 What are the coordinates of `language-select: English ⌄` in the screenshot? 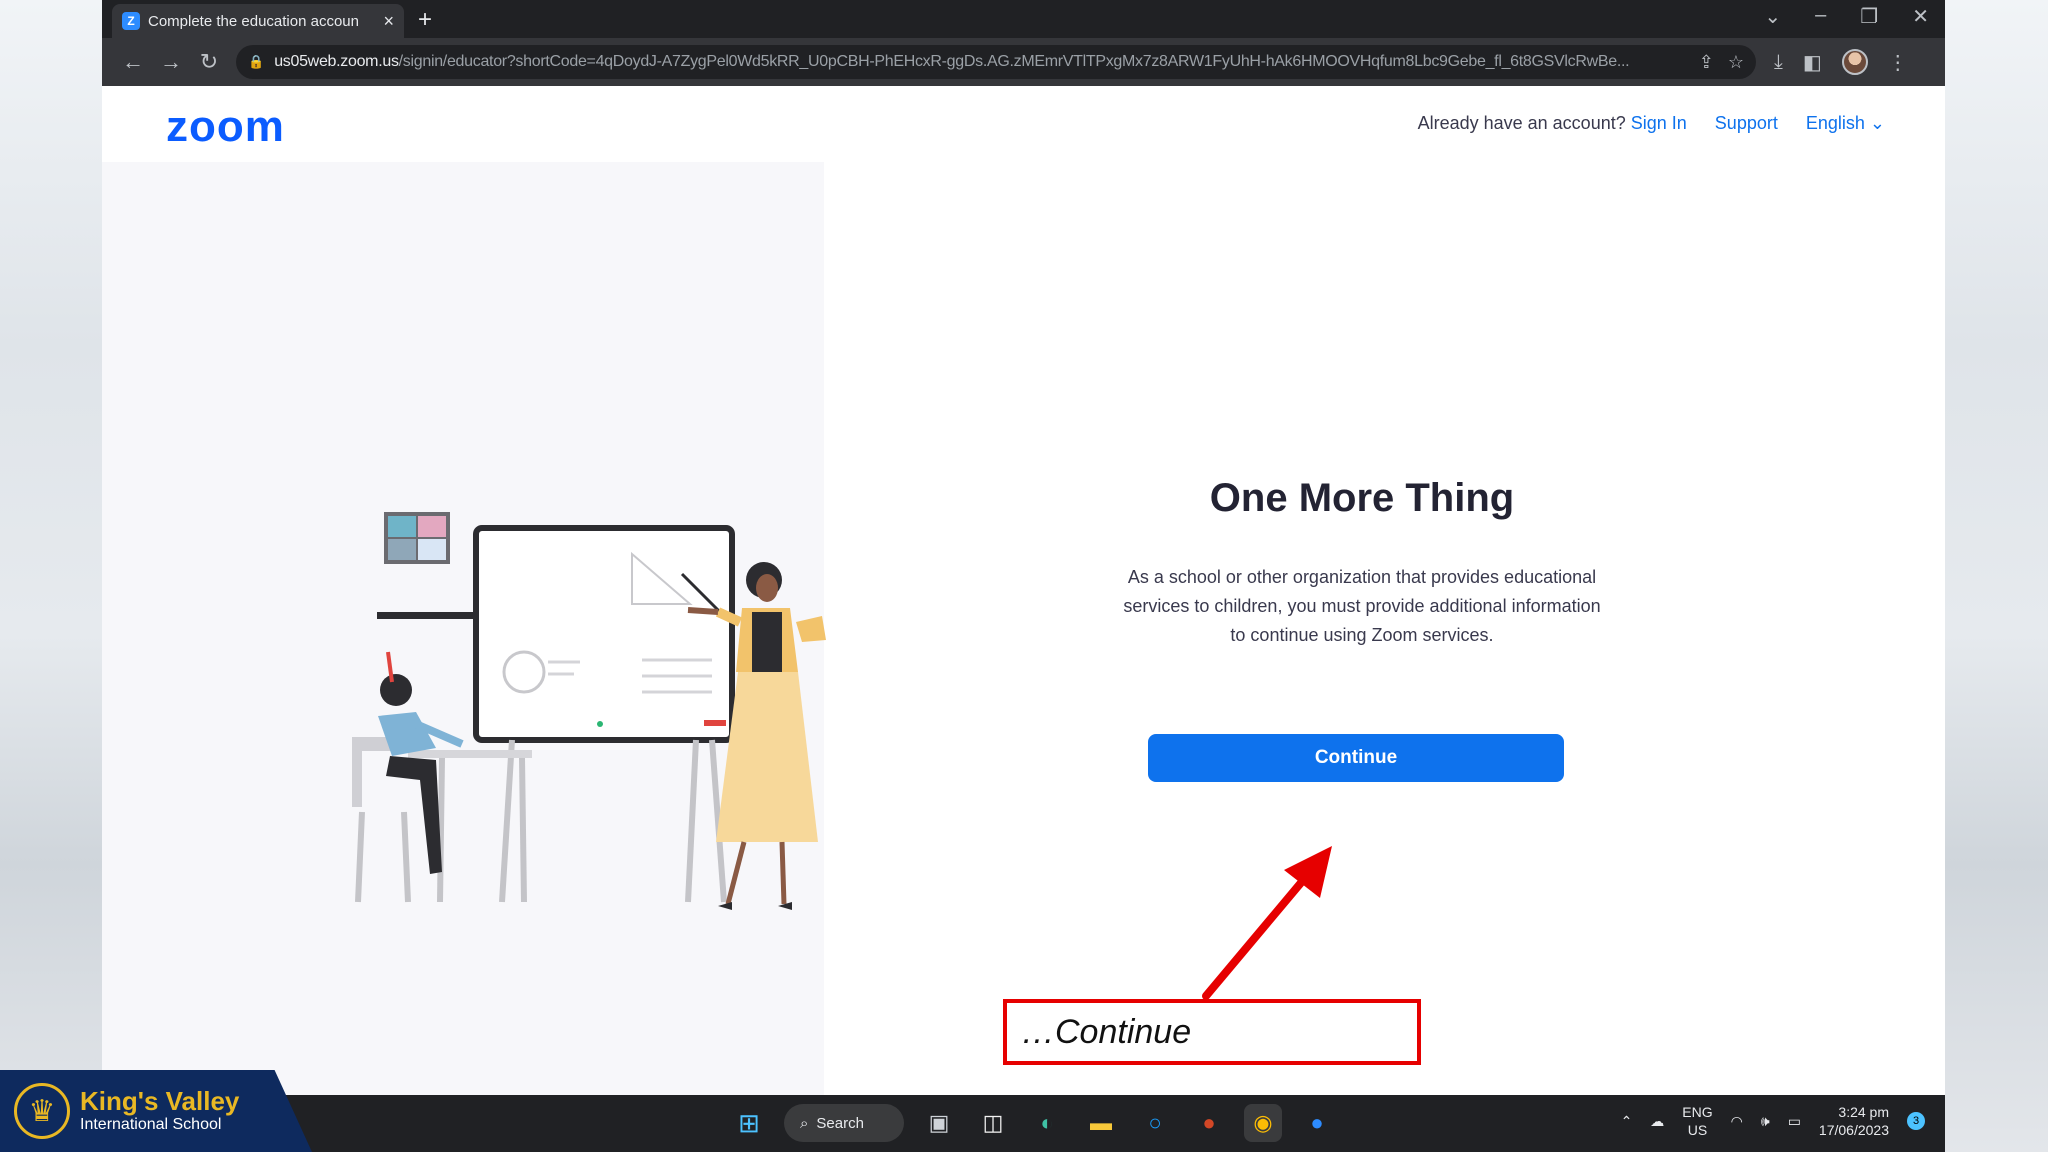 It's located at (1845, 123).